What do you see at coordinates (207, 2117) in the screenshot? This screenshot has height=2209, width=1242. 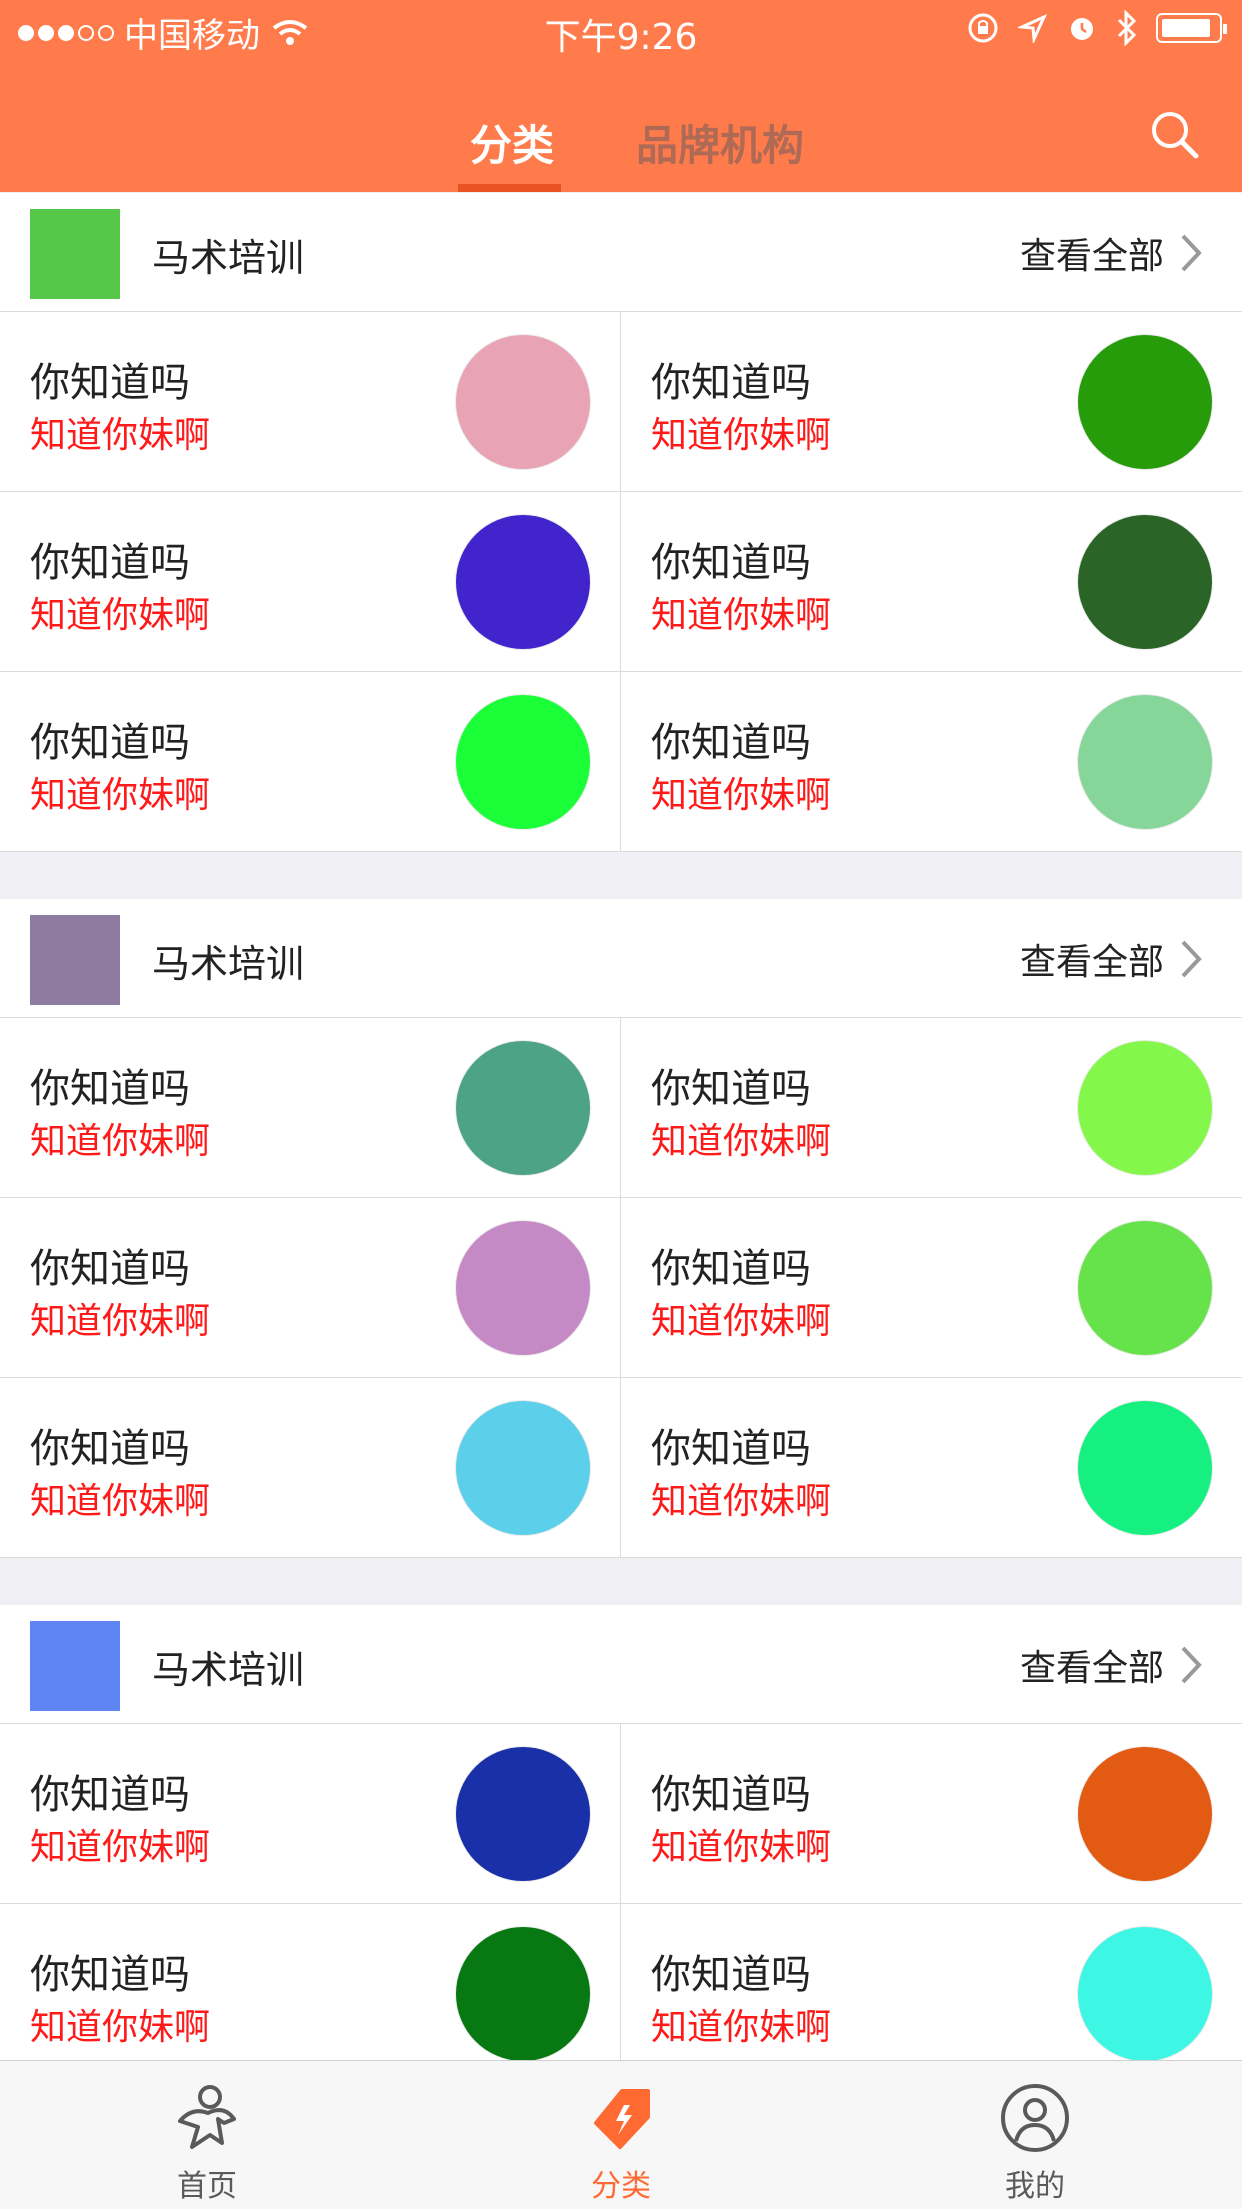 I see `home-person-icon` at bounding box center [207, 2117].